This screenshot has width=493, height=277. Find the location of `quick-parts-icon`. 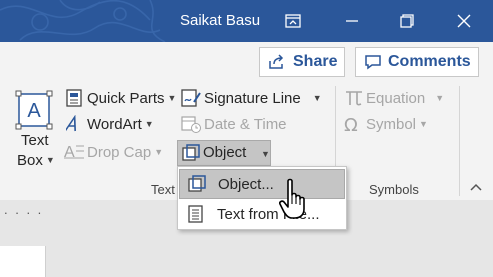

quick-parts-icon is located at coordinates (74, 98).